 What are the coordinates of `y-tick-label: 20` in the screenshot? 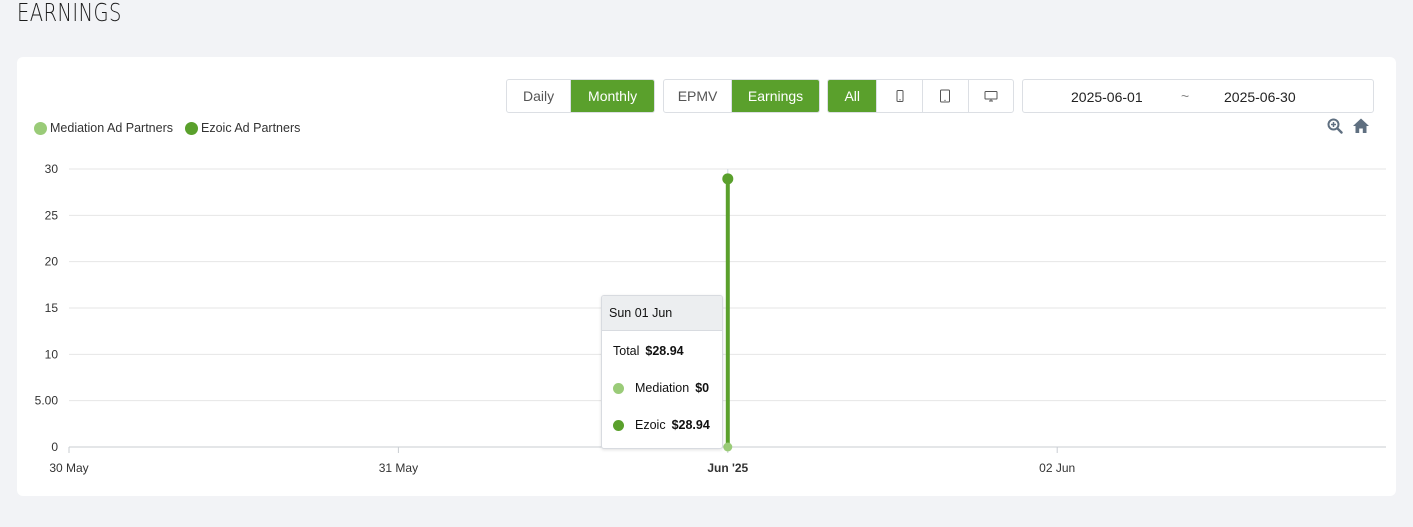 It's located at (52, 262).